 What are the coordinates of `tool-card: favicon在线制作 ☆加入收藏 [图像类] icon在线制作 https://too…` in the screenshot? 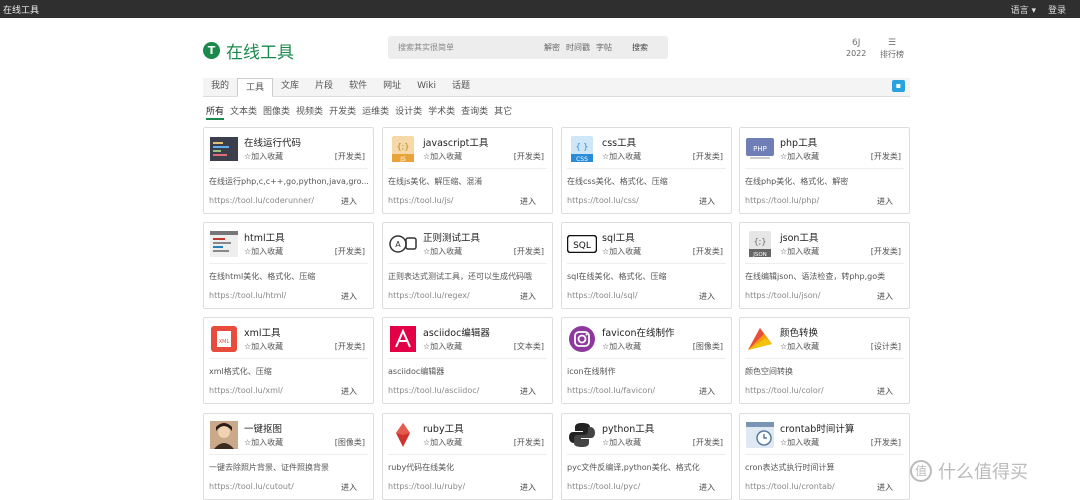 It's located at (646, 360).